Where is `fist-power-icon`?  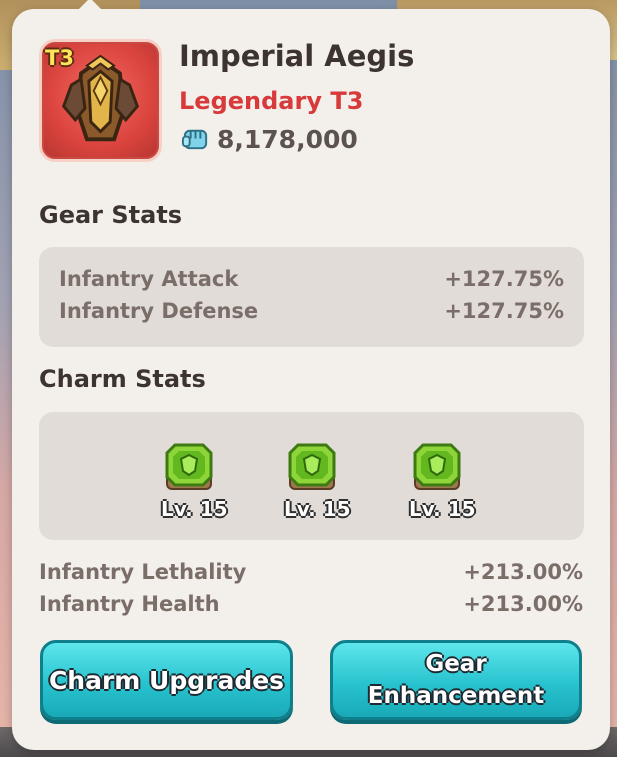
fist-power-icon is located at coordinates (194, 139).